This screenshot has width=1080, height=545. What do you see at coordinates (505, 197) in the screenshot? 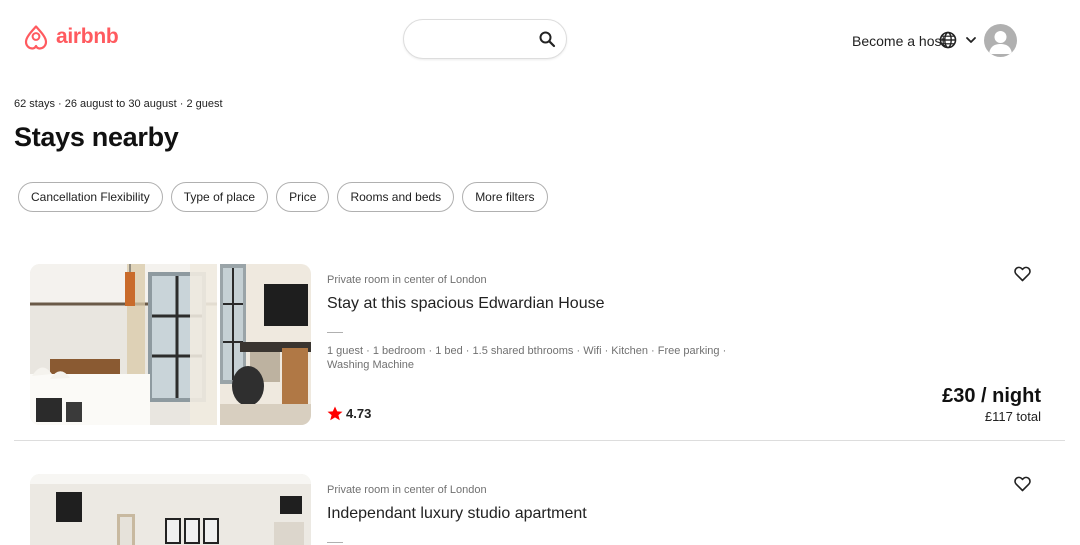
I see `filter-more-filters: More filters` at bounding box center [505, 197].